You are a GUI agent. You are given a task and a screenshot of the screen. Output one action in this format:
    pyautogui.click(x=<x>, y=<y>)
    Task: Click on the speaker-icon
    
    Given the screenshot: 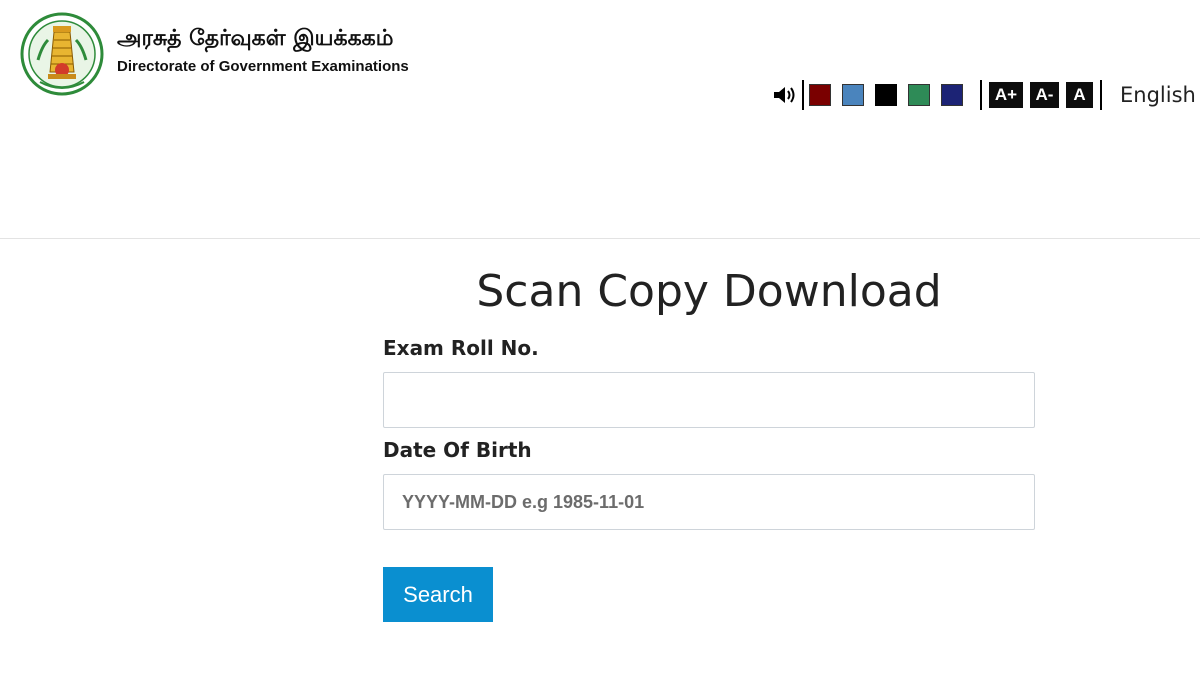 What is the action you would take?
    pyautogui.click(x=785, y=95)
    